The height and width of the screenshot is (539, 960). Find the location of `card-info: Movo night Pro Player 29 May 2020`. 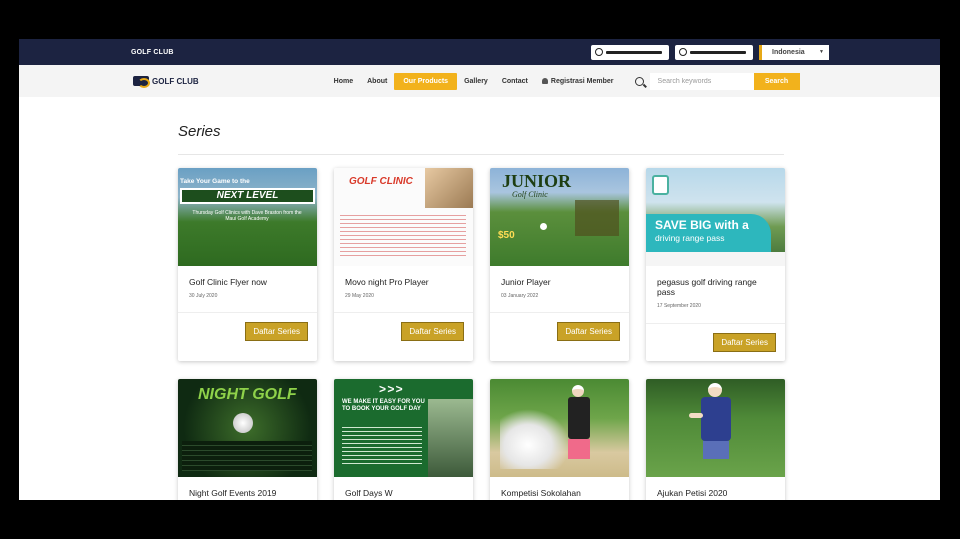

card-info: Movo night Pro Player 29 May 2020 is located at coordinates (403, 289).